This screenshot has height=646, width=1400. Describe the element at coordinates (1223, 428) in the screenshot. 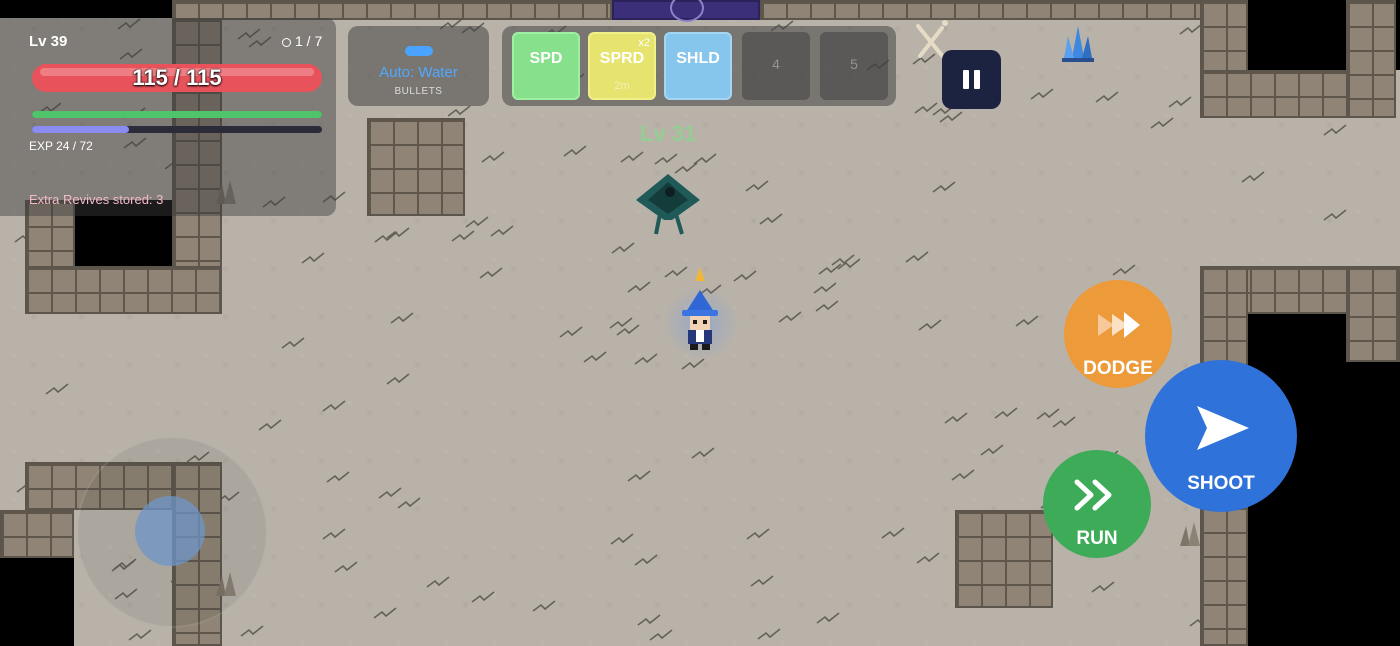

I see `paper-plane-icon` at that location.